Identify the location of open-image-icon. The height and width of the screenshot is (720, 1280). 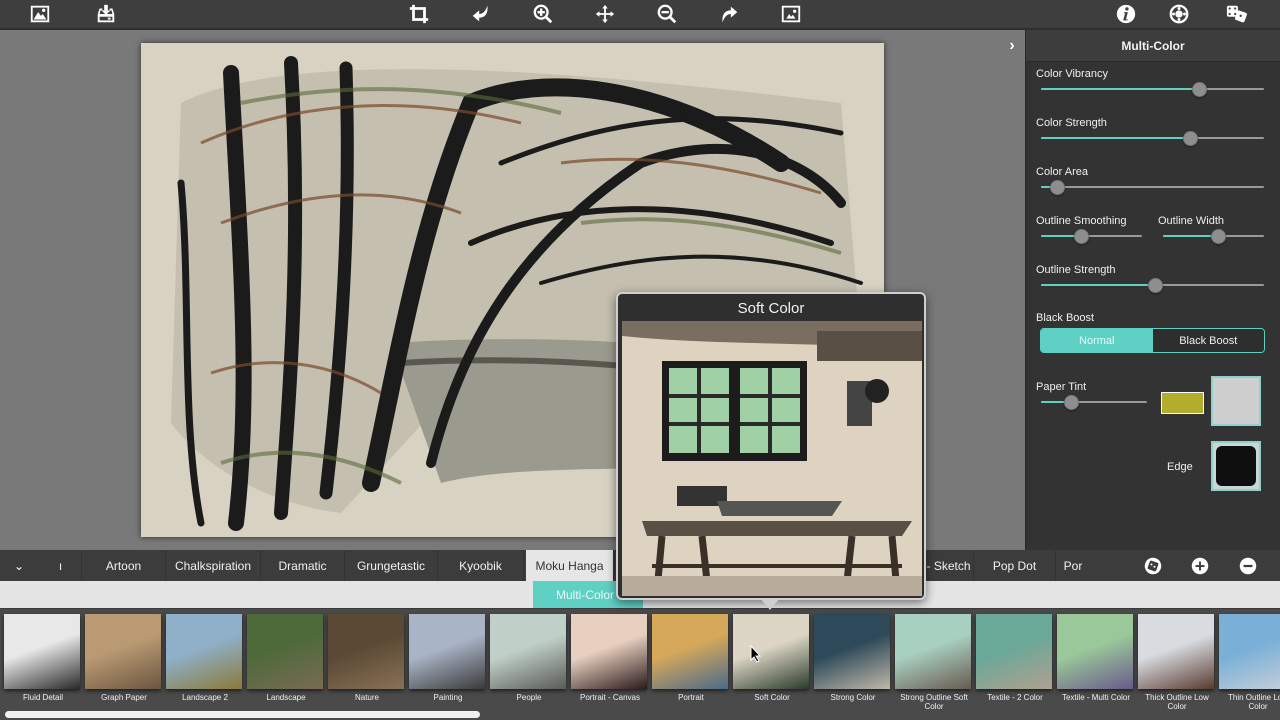
(40, 14).